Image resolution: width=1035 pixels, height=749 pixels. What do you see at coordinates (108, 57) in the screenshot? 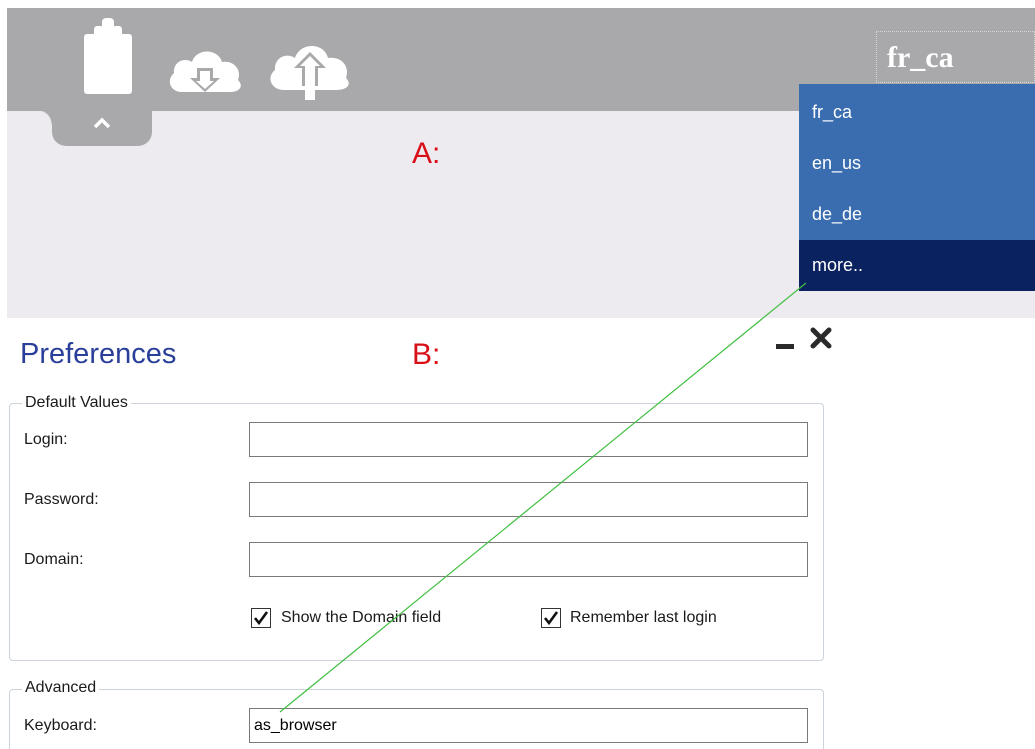
I see `clipboard-icon` at bounding box center [108, 57].